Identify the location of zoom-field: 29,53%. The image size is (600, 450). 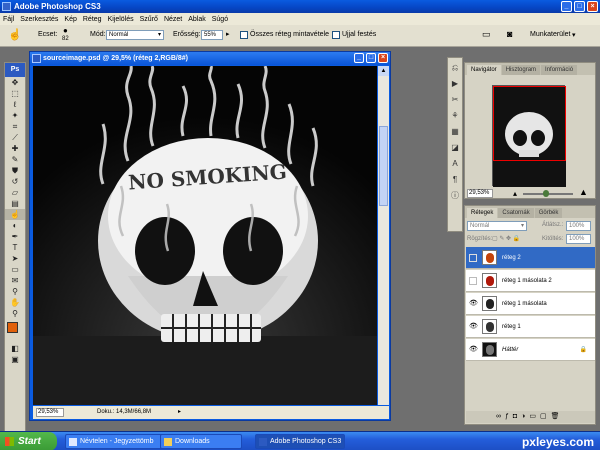
(50, 412).